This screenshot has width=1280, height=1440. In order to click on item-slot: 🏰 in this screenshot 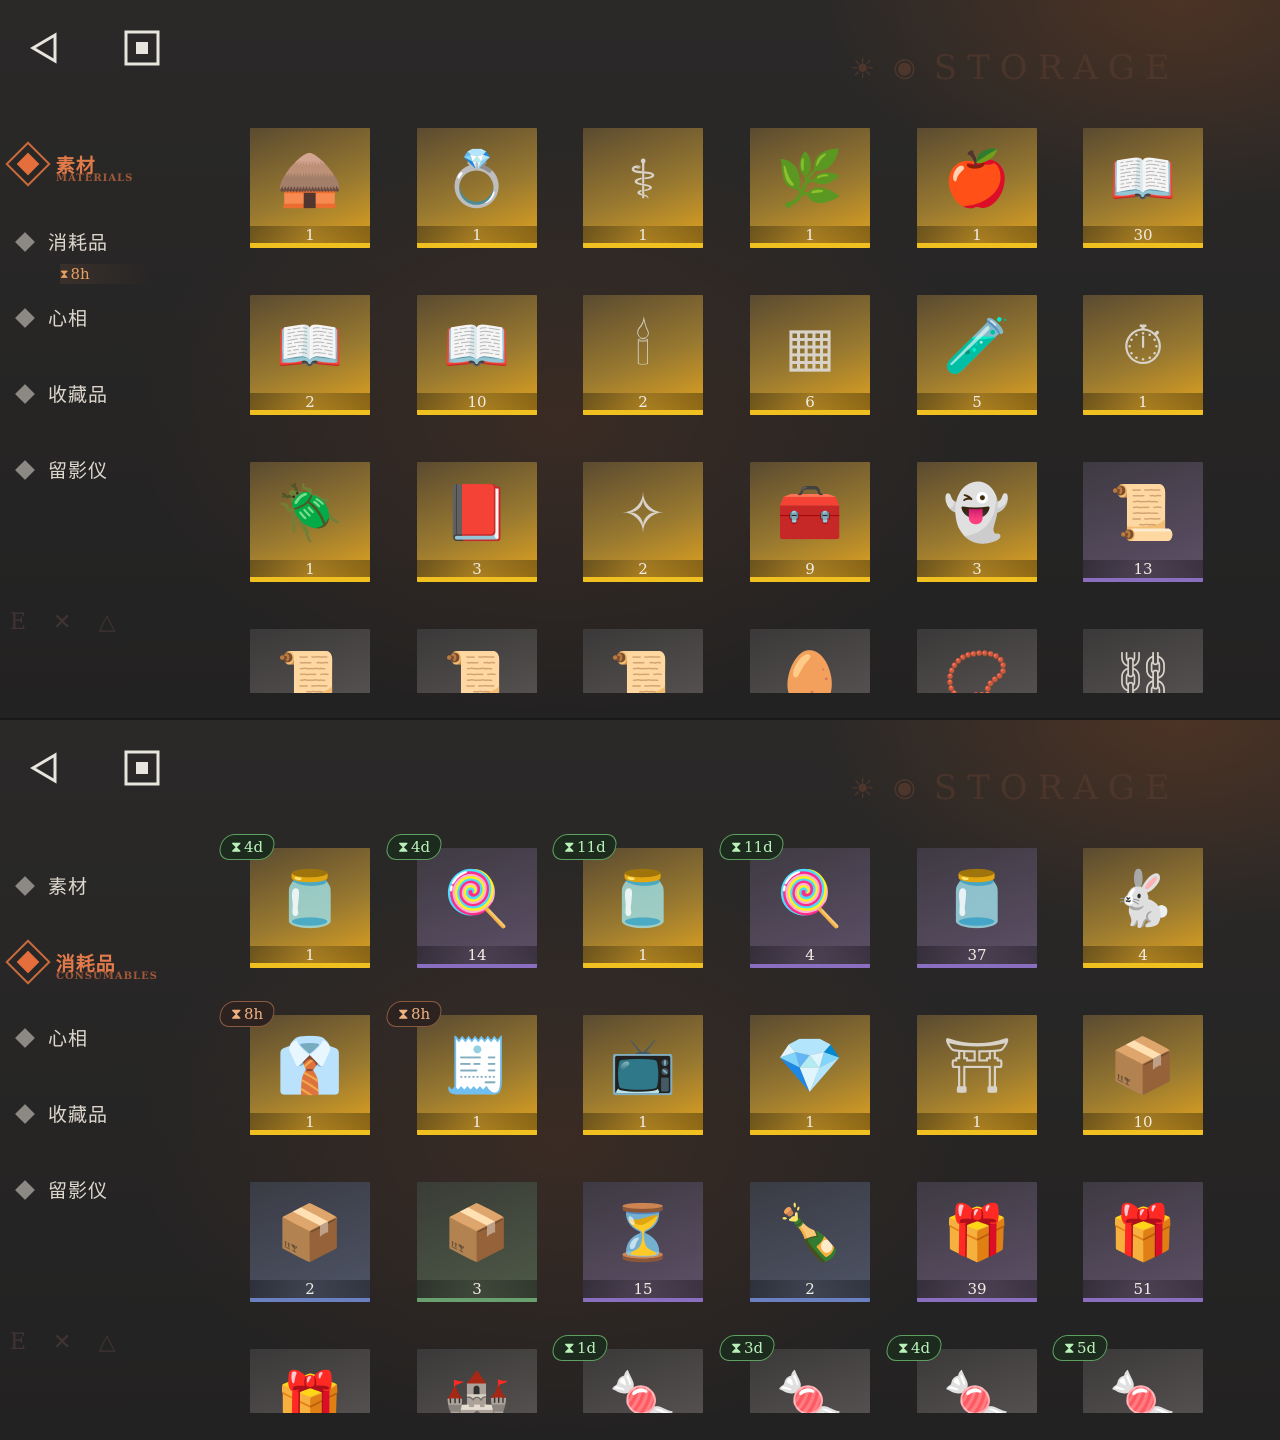, I will do `click(477, 1381)`.